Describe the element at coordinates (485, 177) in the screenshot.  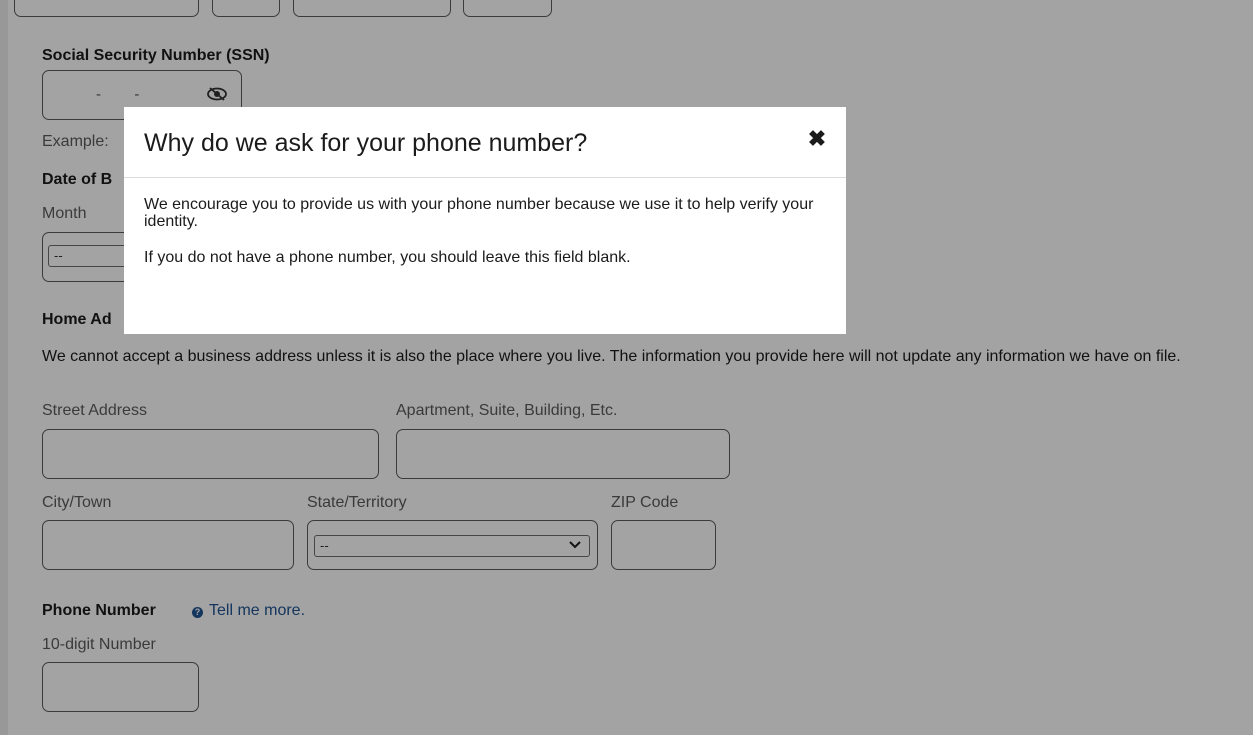
I see `dialog-divider` at that location.